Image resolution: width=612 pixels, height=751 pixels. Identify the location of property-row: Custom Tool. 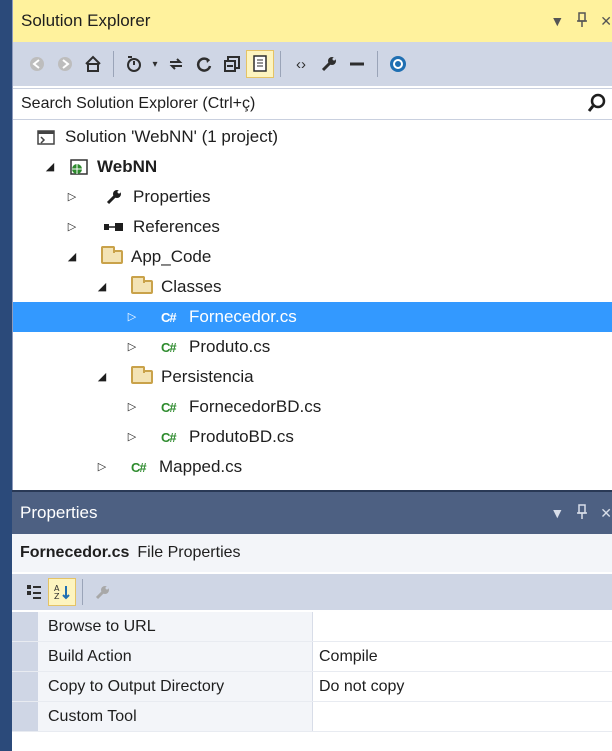
(312, 717).